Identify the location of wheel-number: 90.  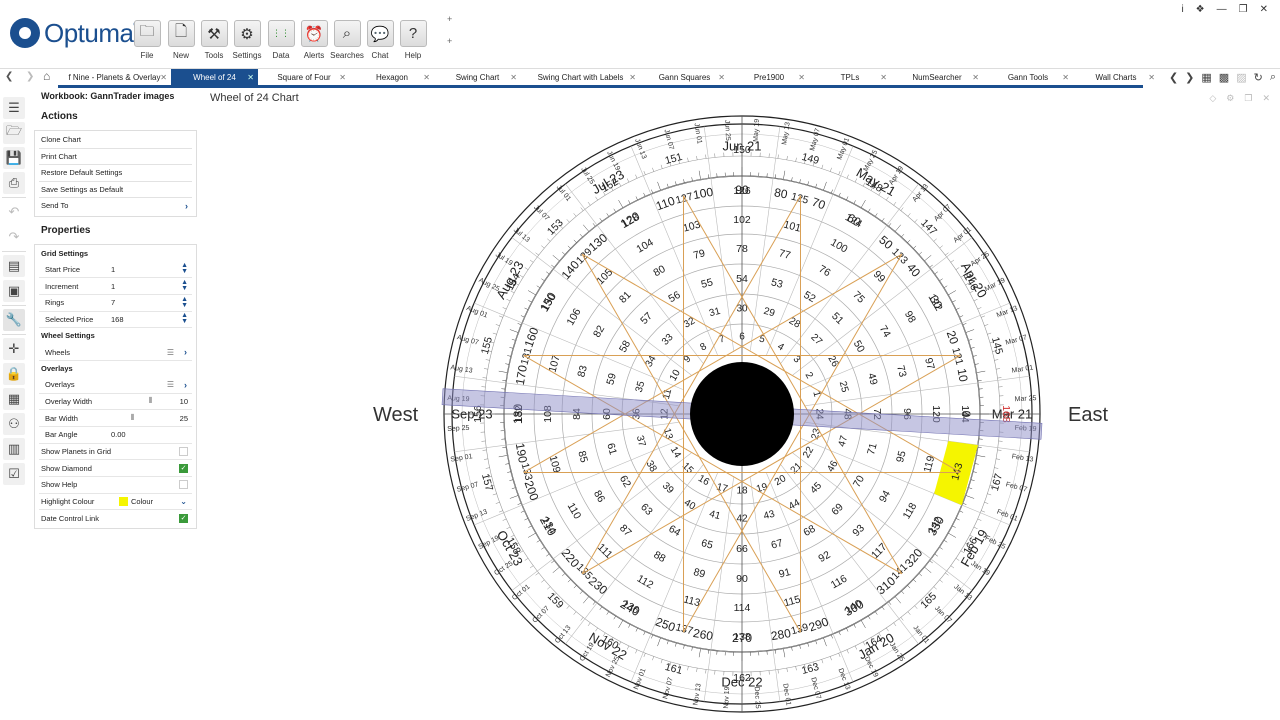
(742, 579).